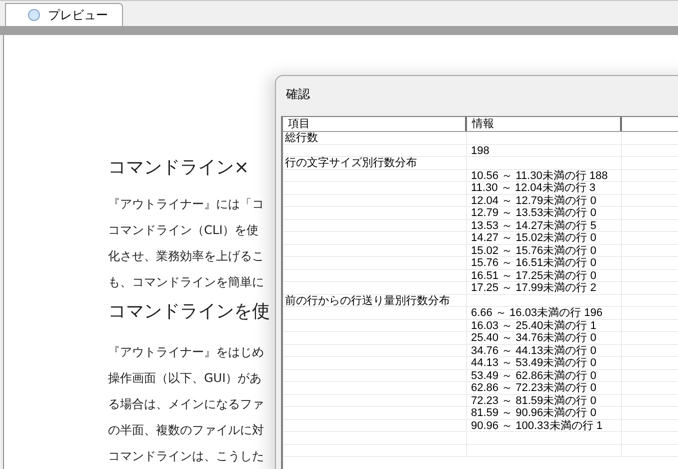 The image size is (678, 469). Describe the element at coordinates (544, 250) in the screenshot. I see `table-cell: 15.02 ～ 15.76未満の行 0` at that location.